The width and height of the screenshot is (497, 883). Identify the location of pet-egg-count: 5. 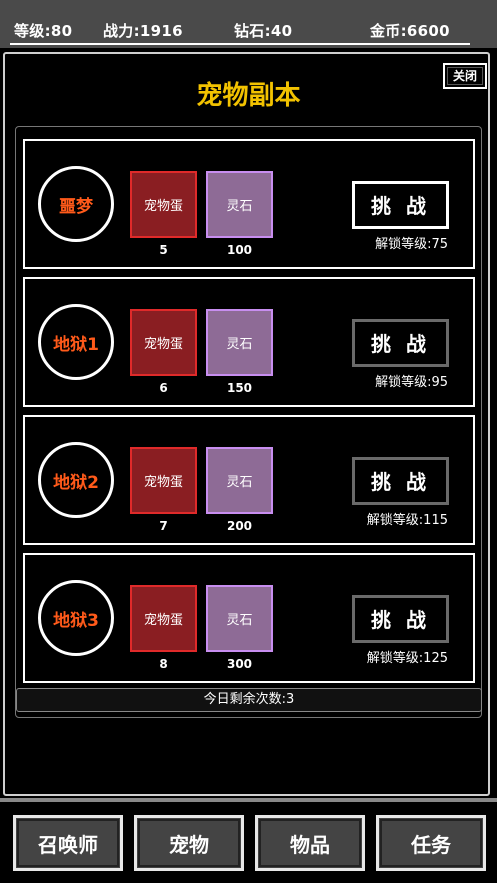
(163, 250).